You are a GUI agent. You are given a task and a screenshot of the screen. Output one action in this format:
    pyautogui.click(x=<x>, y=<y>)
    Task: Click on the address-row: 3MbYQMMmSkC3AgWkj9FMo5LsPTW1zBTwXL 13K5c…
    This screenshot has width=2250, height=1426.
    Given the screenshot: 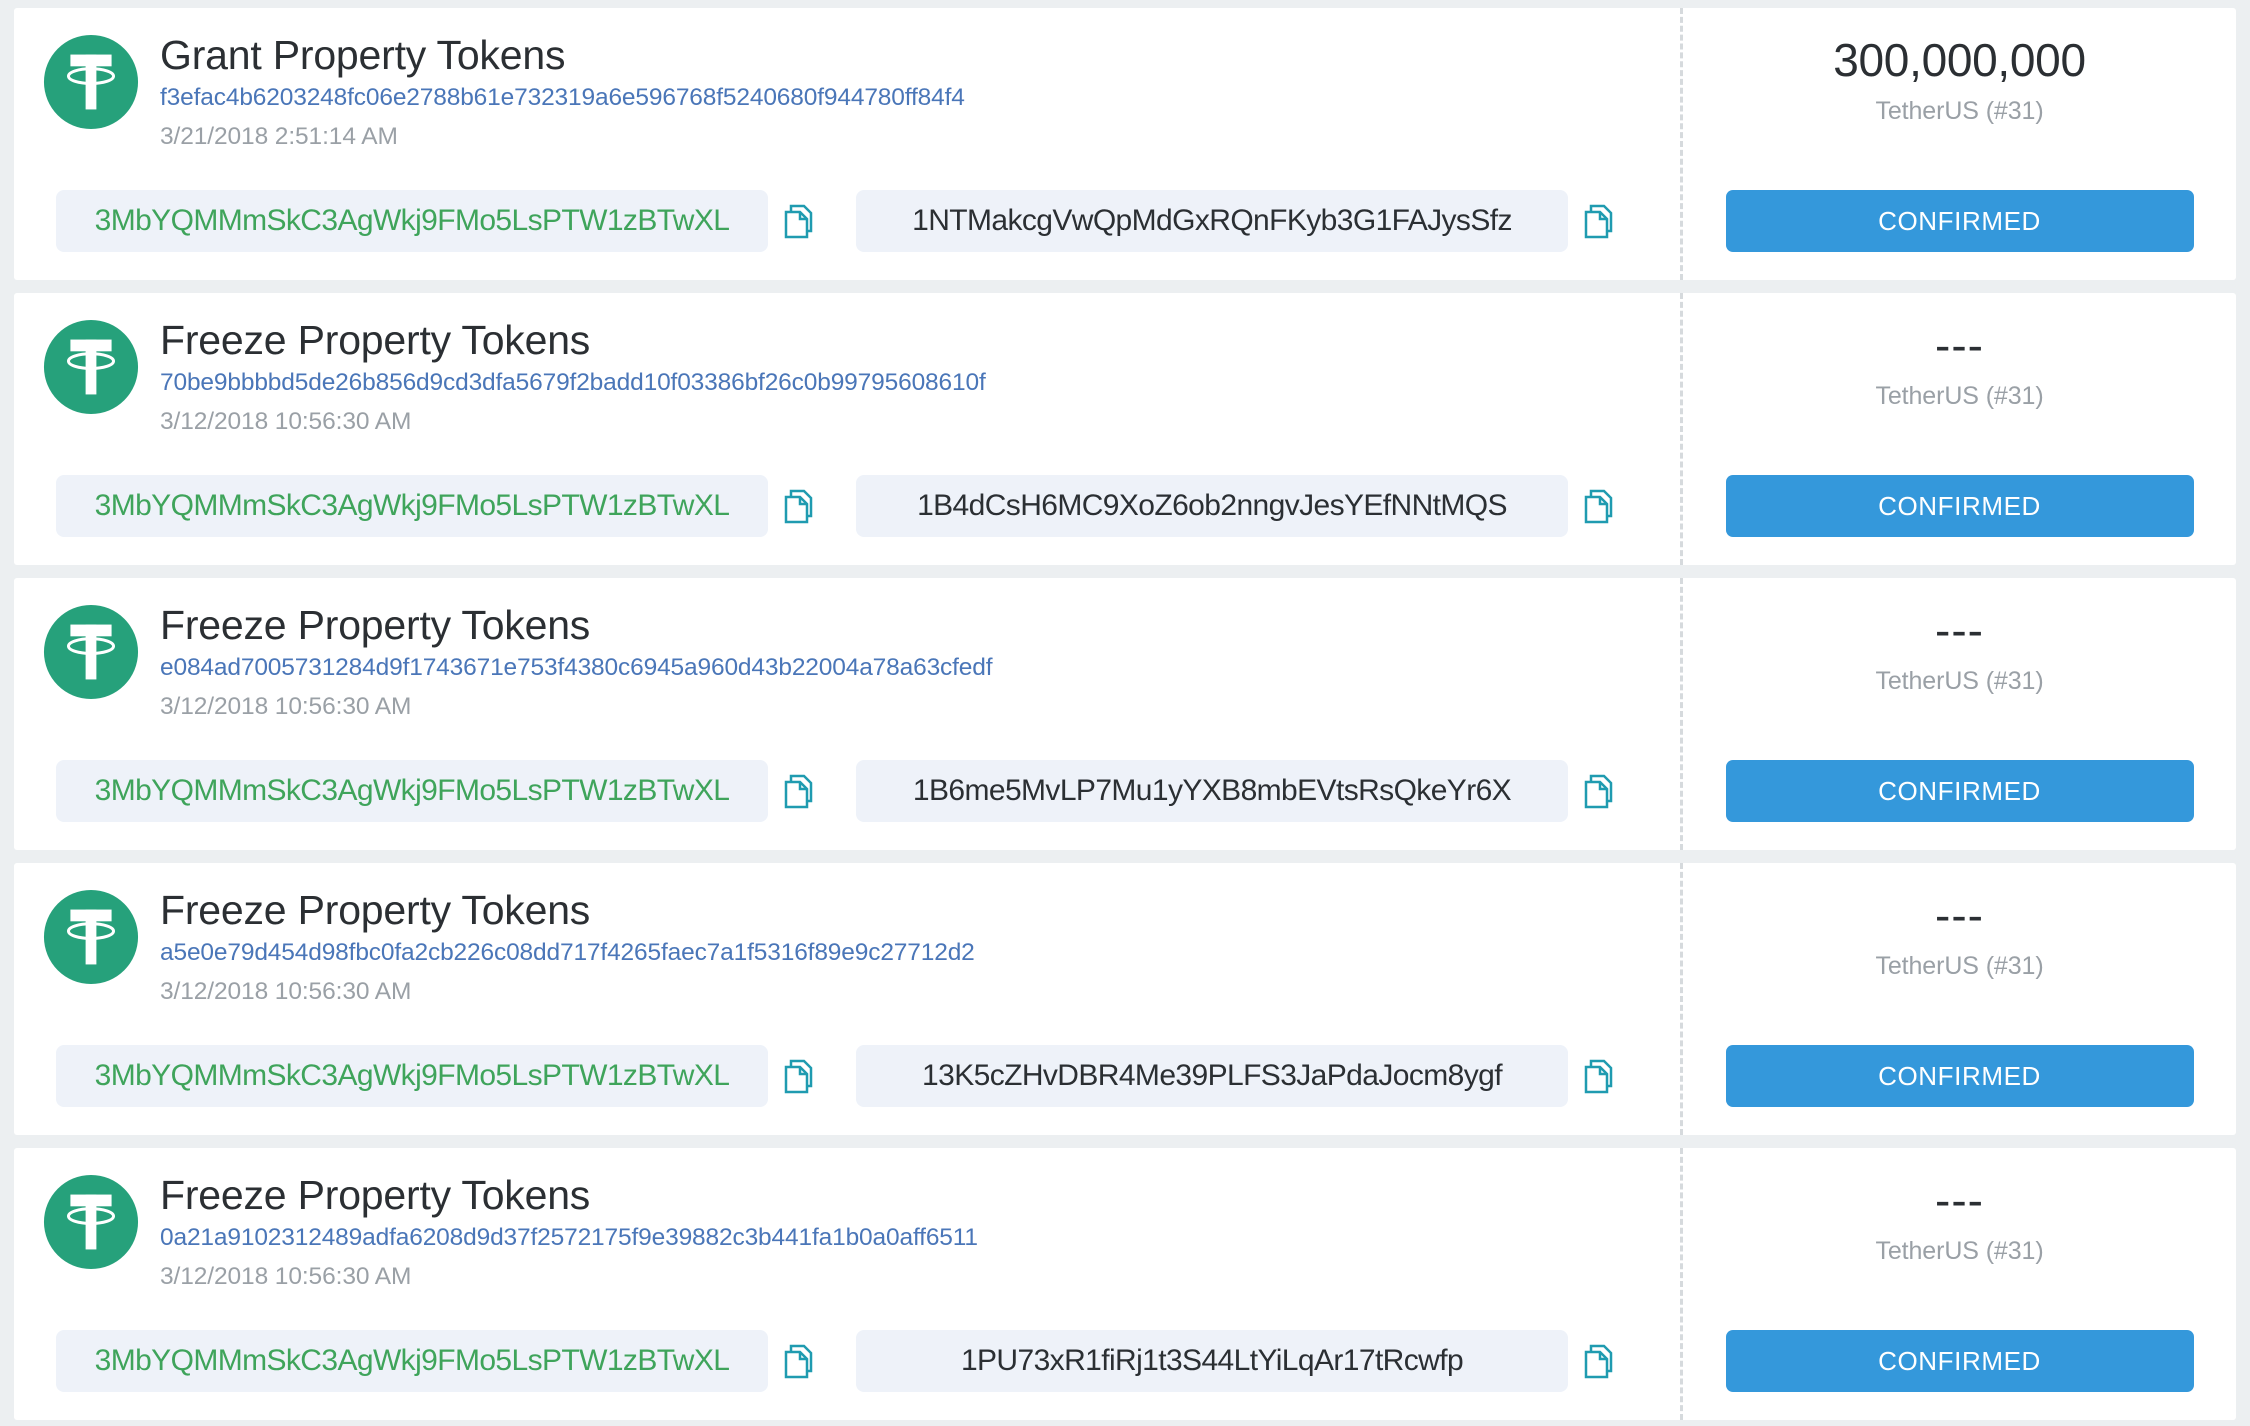 What is the action you would take?
    pyautogui.click(x=847, y=1076)
    